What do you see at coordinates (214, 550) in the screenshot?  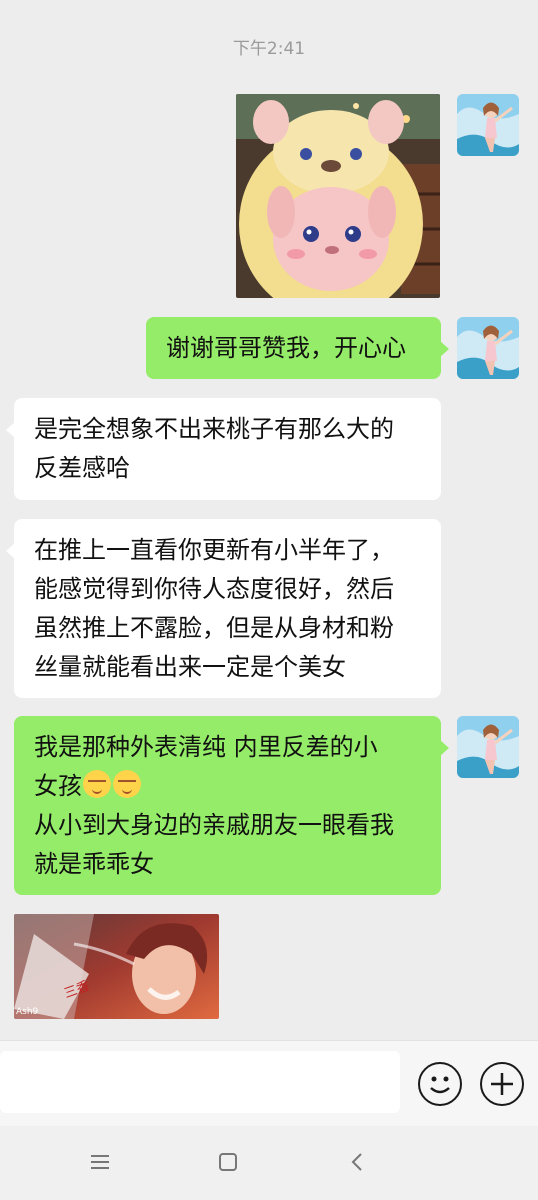 I see `message-text: 在推上一直看你更新有小半年了，` at bounding box center [214, 550].